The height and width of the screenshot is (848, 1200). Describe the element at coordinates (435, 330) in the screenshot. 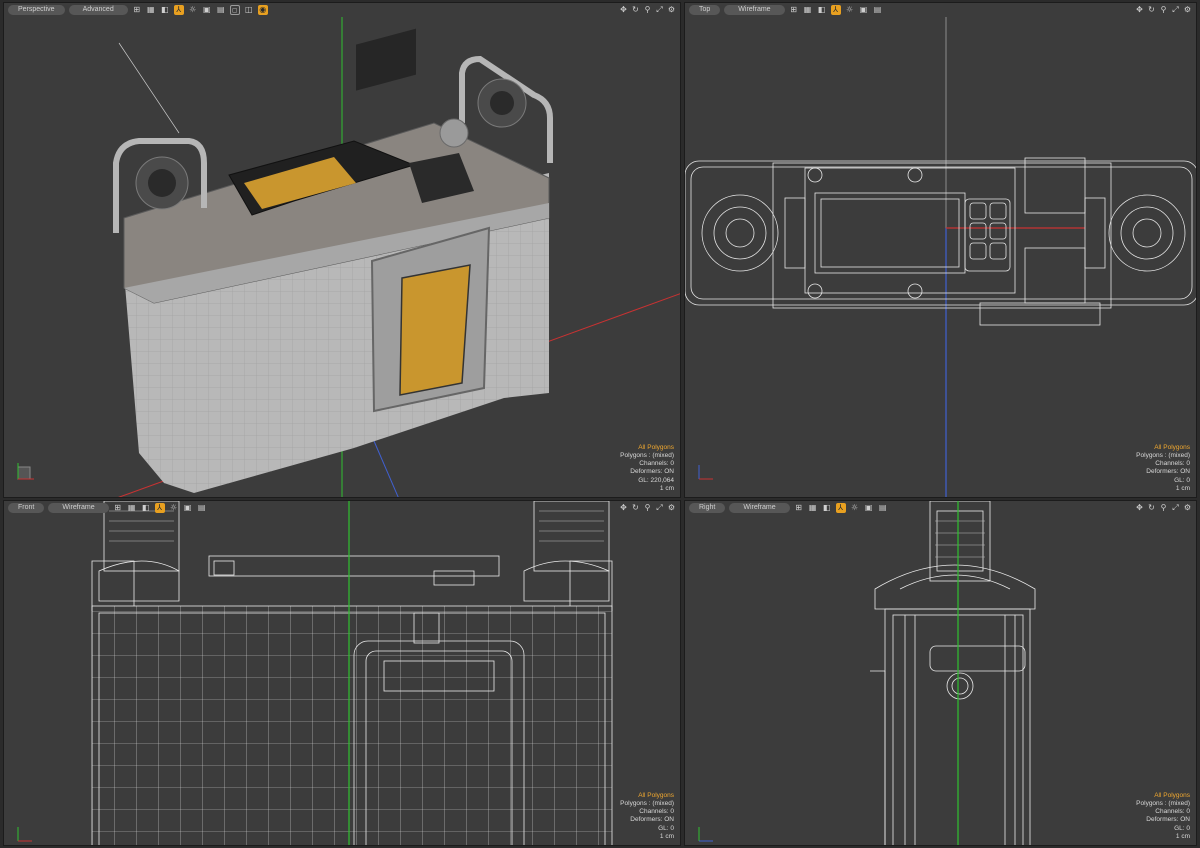

I see `side-yellow-panel` at that location.